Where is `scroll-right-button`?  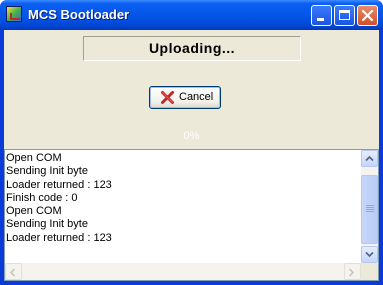
scroll-right-button is located at coordinates (352, 271).